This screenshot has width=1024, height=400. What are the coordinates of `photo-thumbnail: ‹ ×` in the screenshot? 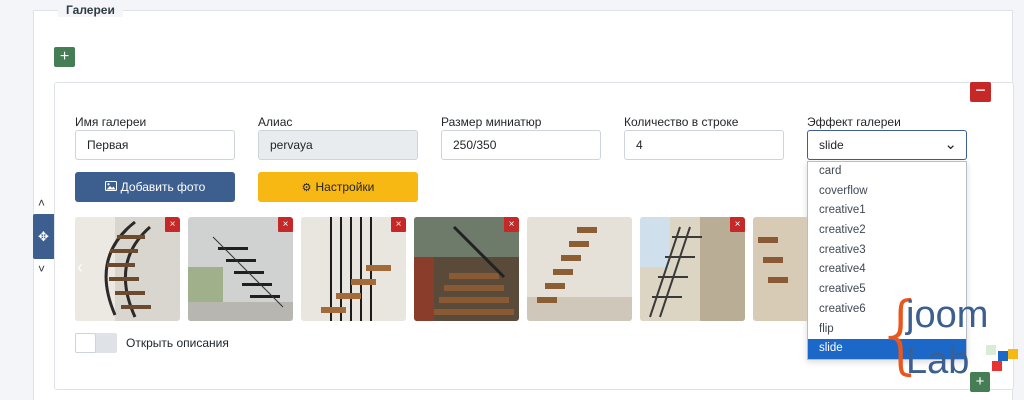 It's located at (127, 269).